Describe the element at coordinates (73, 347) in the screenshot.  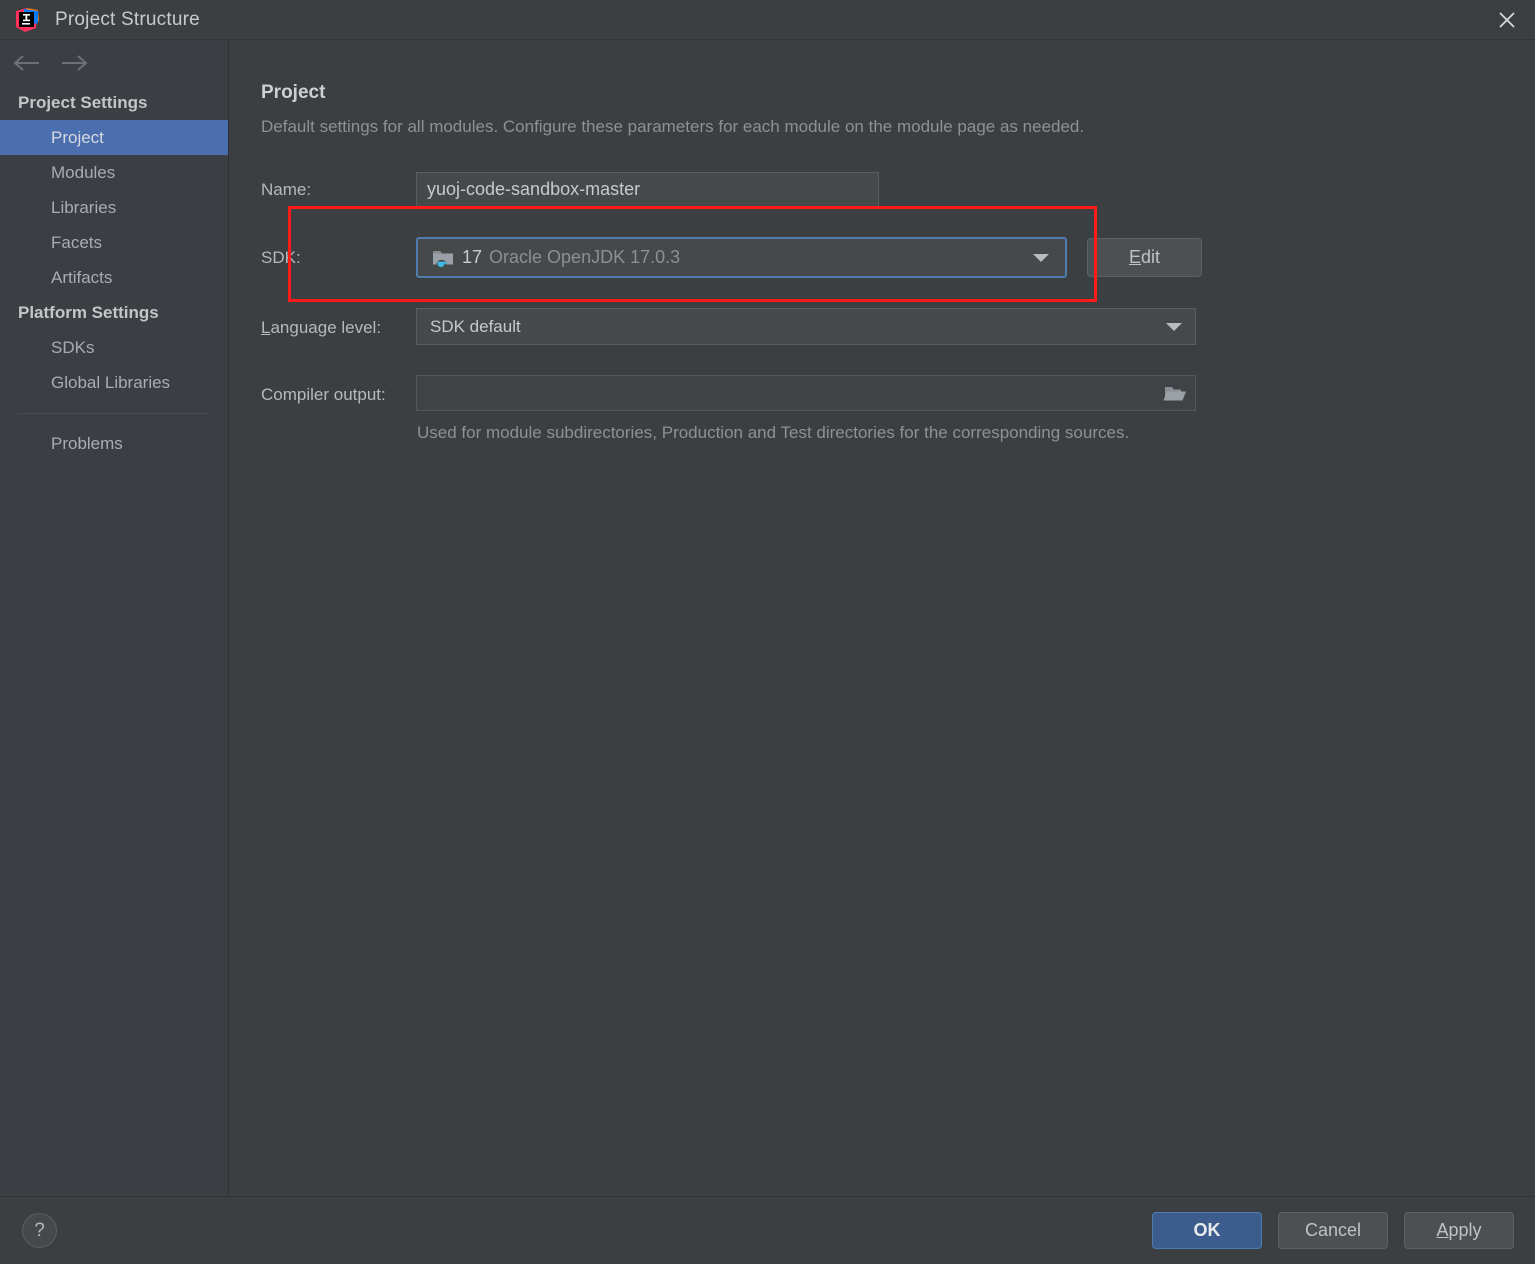
I see `sidebar-item-label: SDKs` at that location.